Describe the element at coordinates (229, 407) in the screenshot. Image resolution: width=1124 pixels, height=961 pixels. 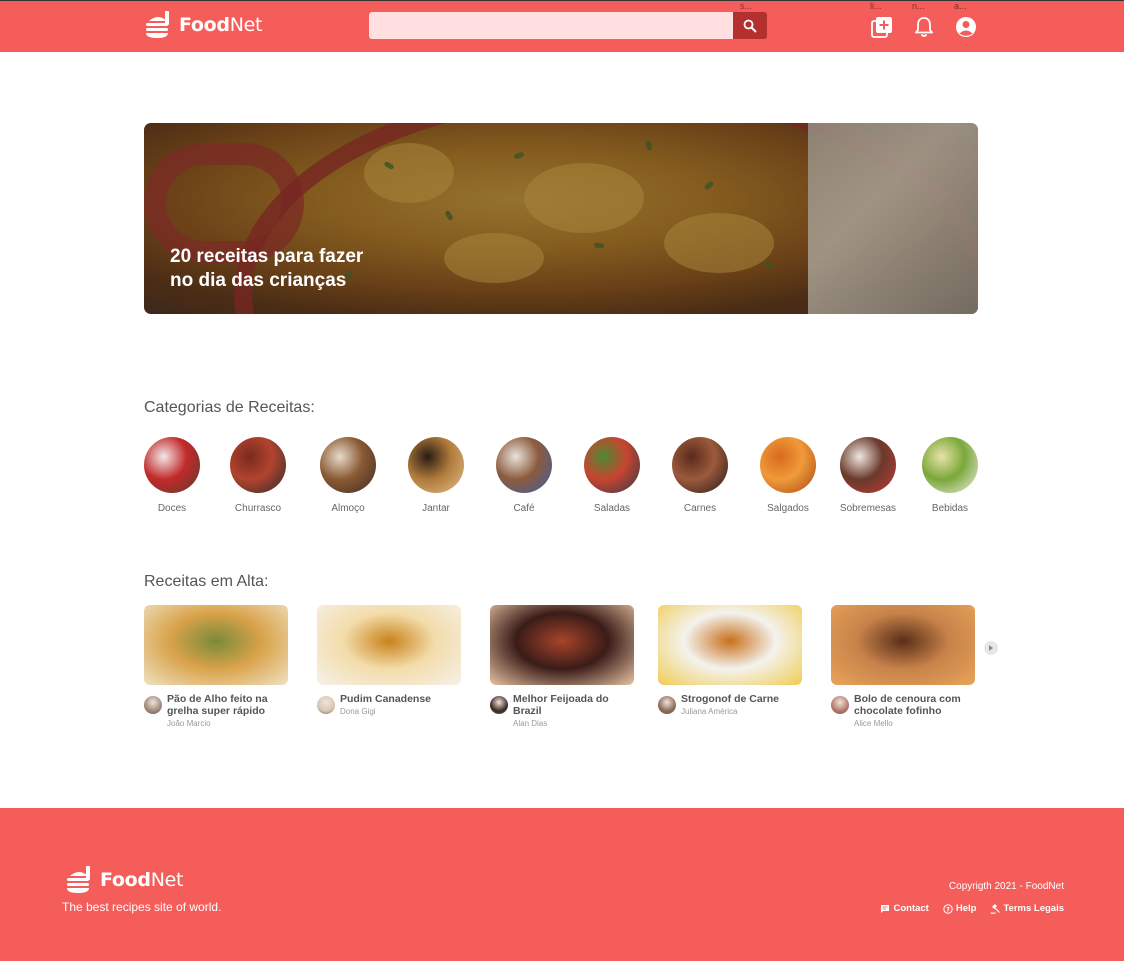
I see `categories-title: Categorias de Receitas:` at that location.